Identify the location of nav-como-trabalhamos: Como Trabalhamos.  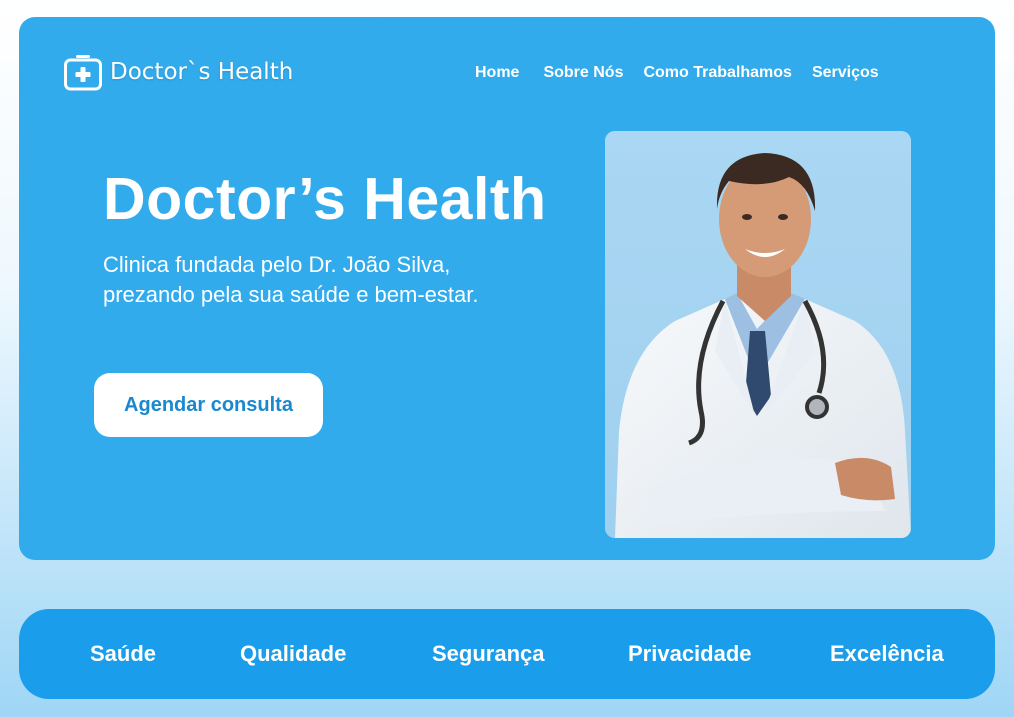
(717, 73).